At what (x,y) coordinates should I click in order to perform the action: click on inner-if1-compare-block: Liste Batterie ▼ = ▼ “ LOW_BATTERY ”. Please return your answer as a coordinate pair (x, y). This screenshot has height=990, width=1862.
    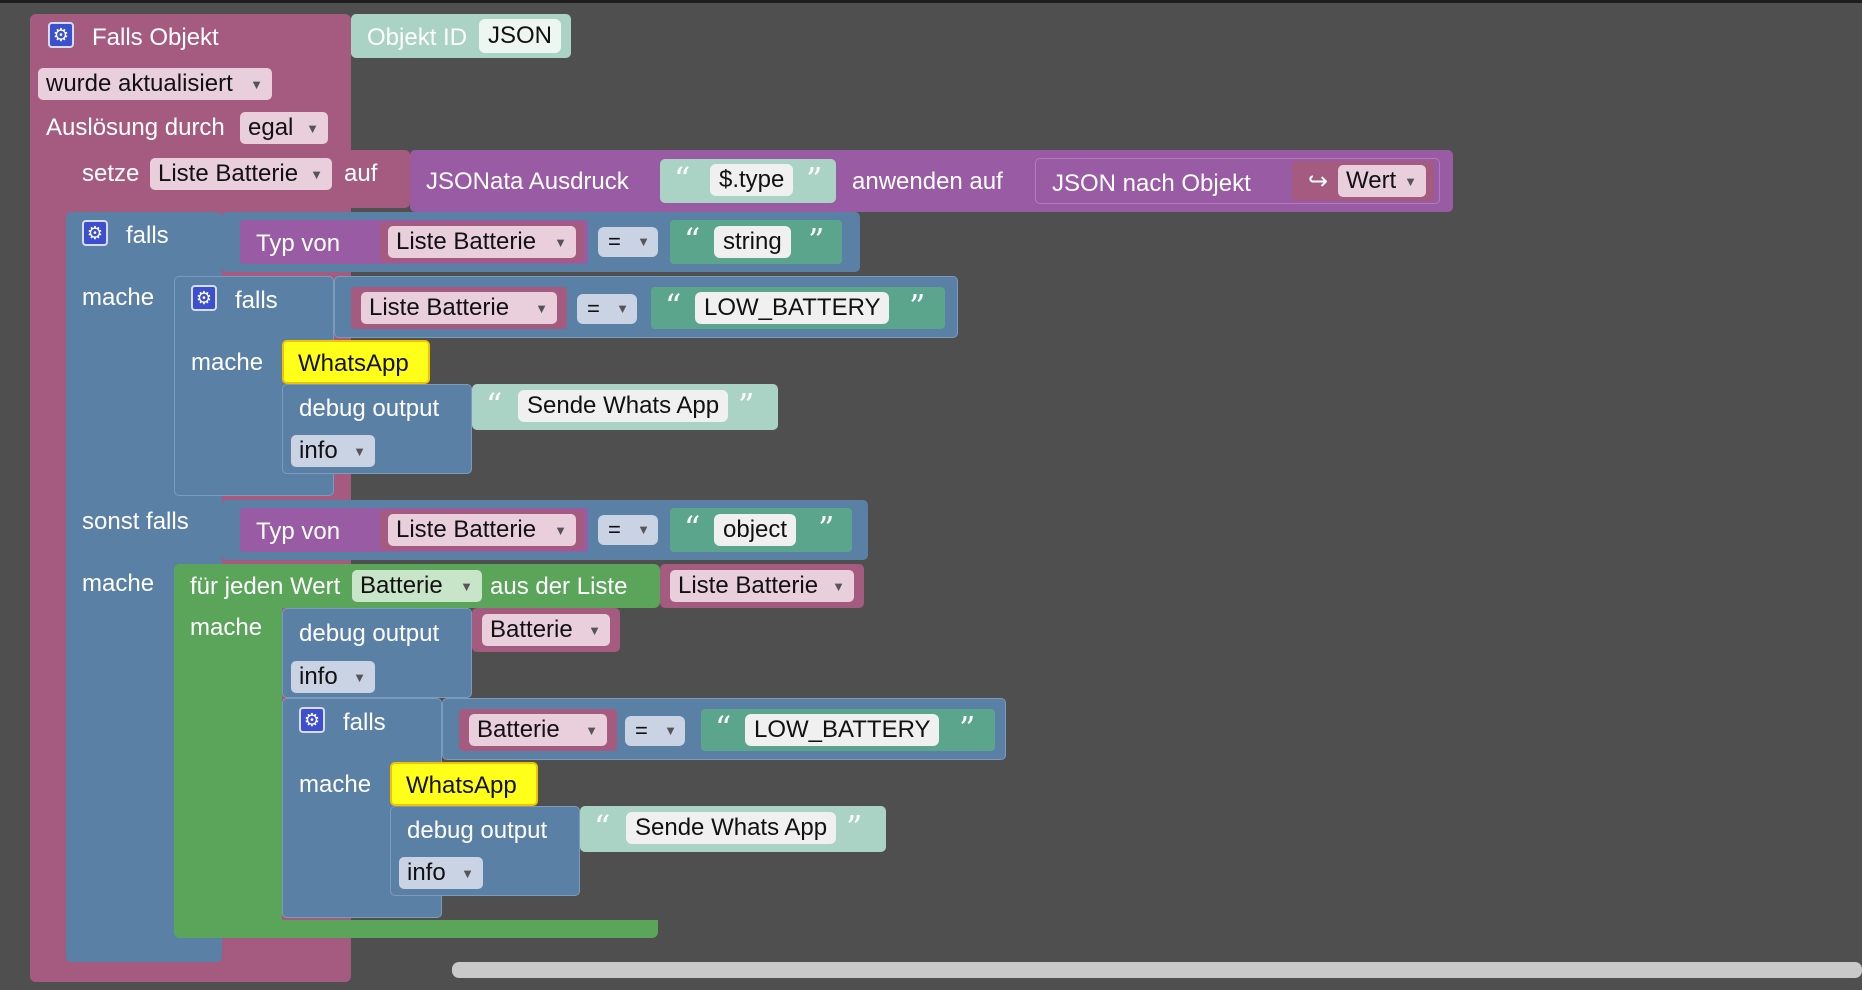
    Looking at the image, I should click on (646, 307).